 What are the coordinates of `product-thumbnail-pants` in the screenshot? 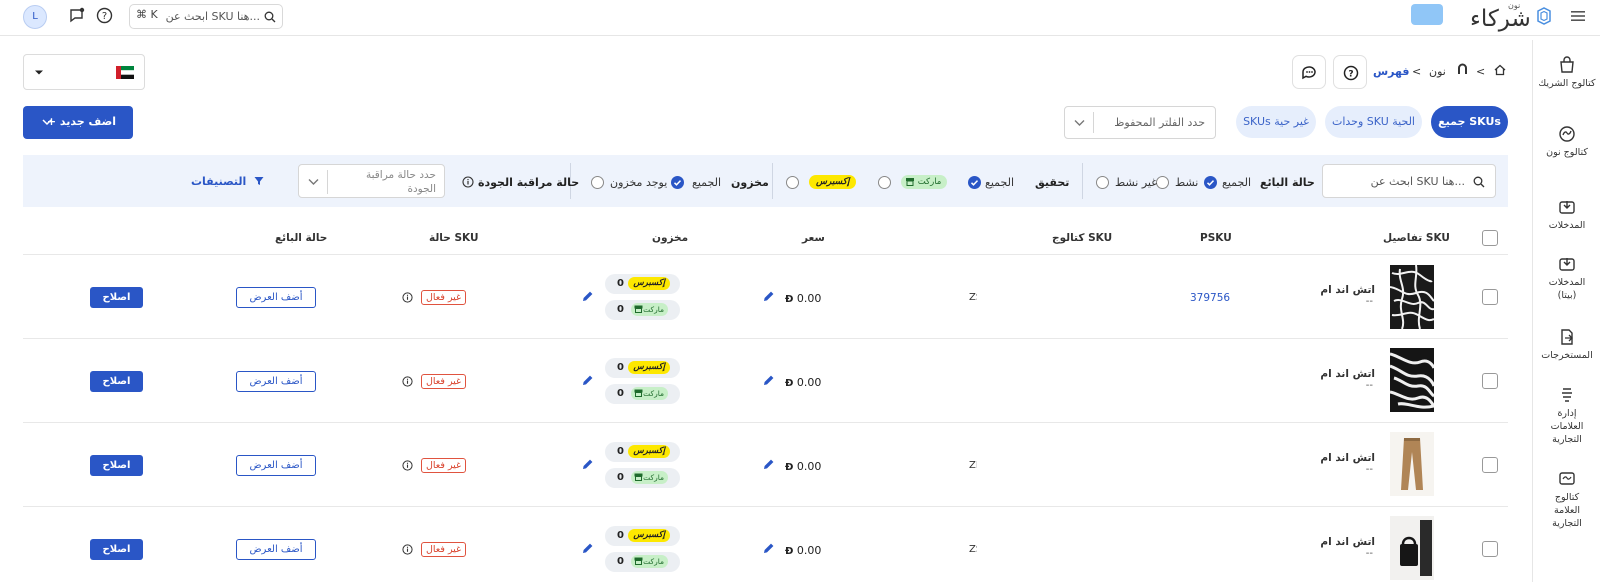 It's located at (1412, 464).